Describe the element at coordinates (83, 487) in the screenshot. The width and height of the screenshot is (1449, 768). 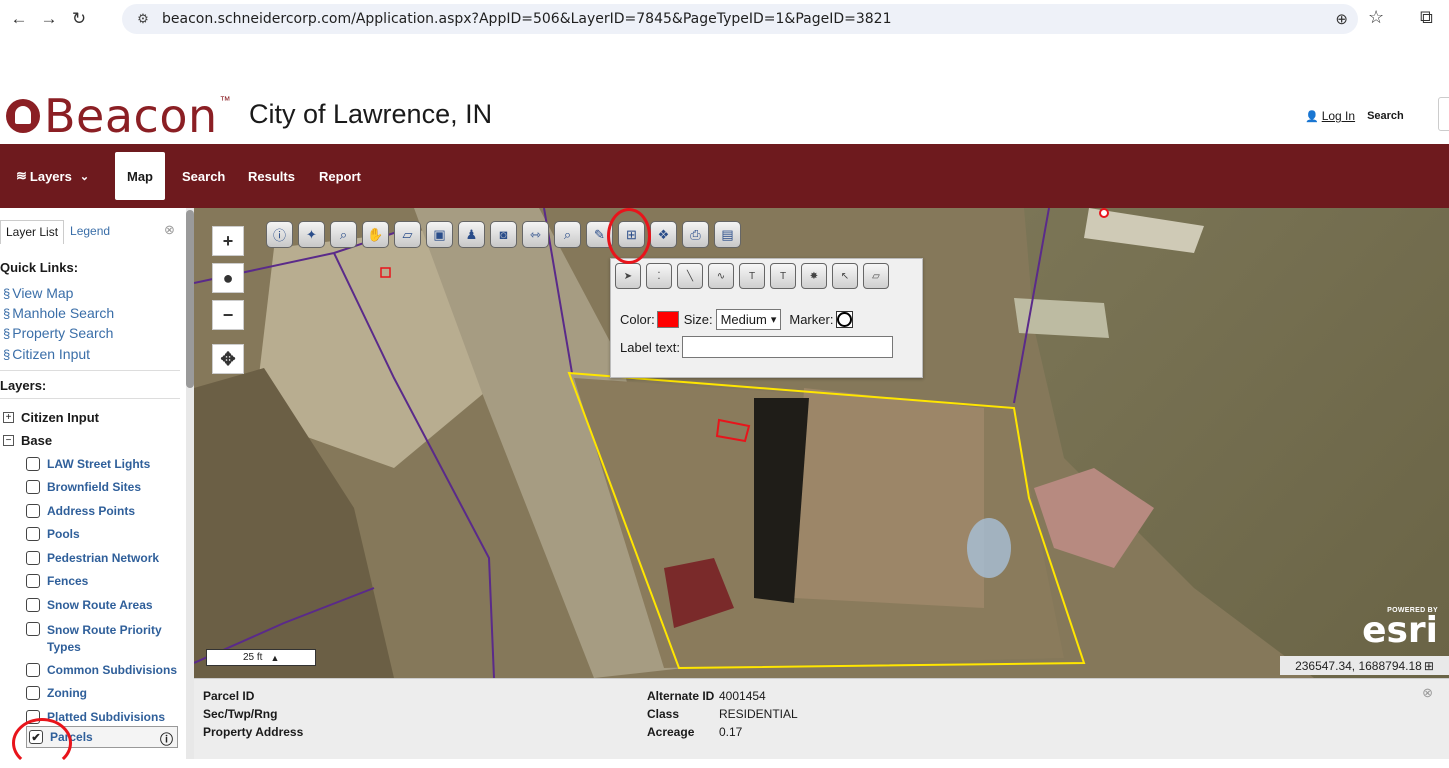
I see `layer-brownfield-sites: Brownfield Sites` at that location.